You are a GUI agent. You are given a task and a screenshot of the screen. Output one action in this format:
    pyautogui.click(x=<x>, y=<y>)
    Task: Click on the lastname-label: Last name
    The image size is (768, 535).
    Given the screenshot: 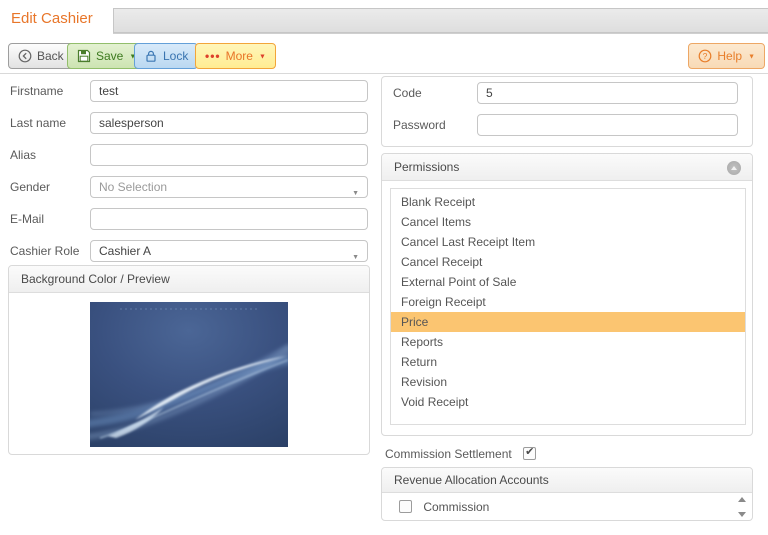 What is the action you would take?
    pyautogui.click(x=38, y=123)
    